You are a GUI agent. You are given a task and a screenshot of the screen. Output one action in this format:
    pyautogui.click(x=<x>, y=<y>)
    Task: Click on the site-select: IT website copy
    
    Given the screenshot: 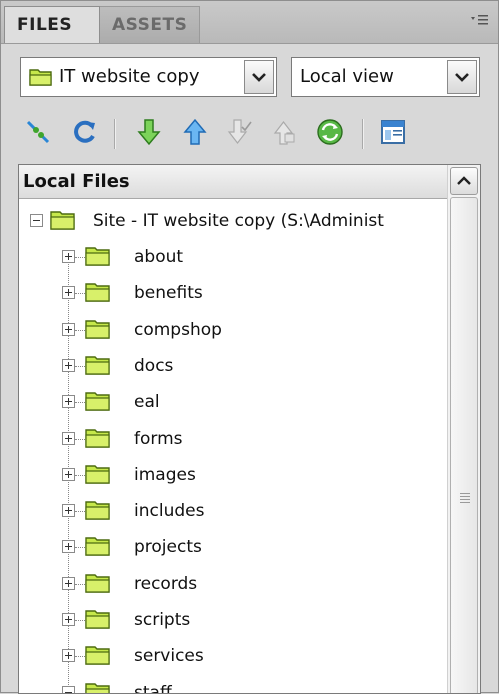 What is the action you would take?
    pyautogui.click(x=148, y=77)
    